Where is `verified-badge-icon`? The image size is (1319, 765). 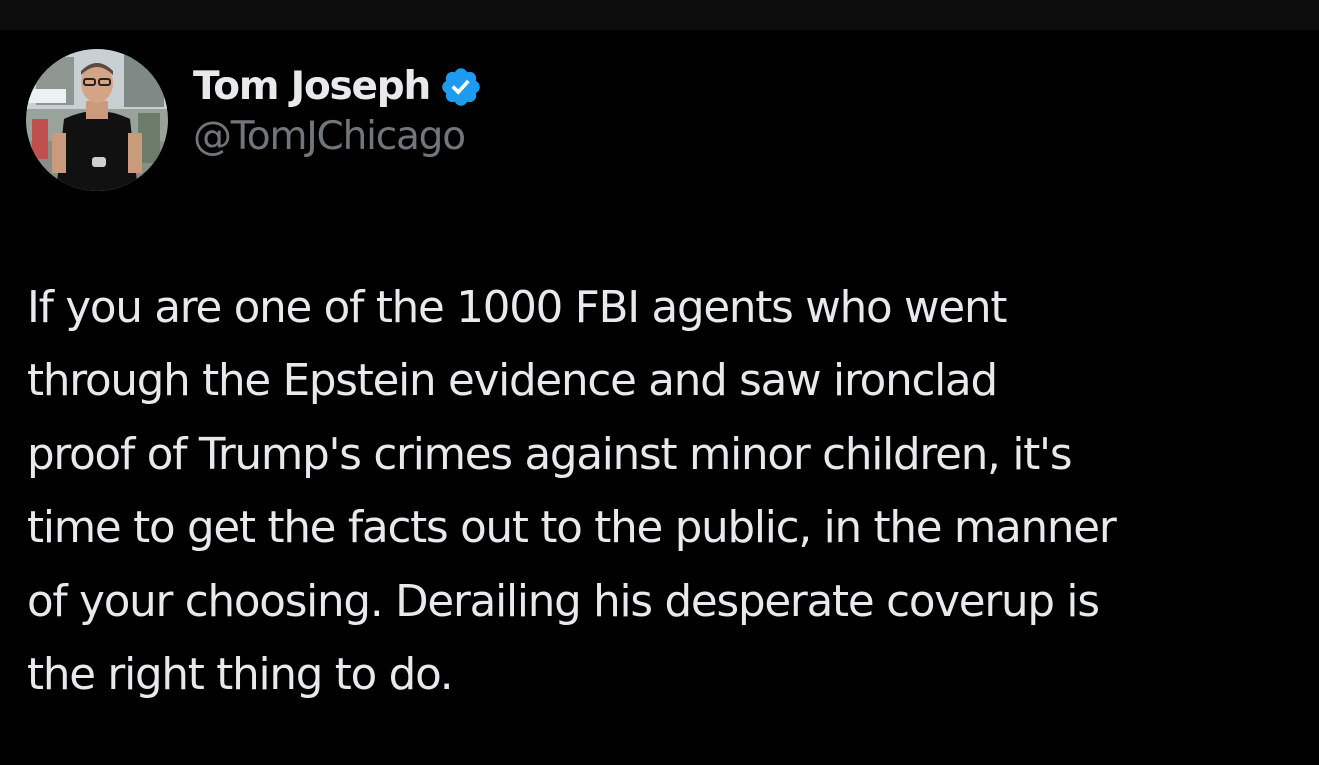 verified-badge-icon is located at coordinates (461, 87).